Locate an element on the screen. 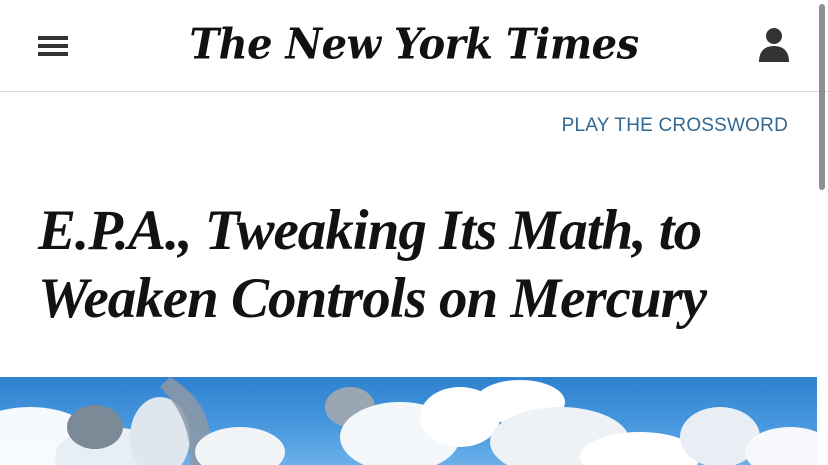 Image resolution: width=828 pixels, height=465 pixels. nyt-logo: The New York Times is located at coordinates (414, 45).